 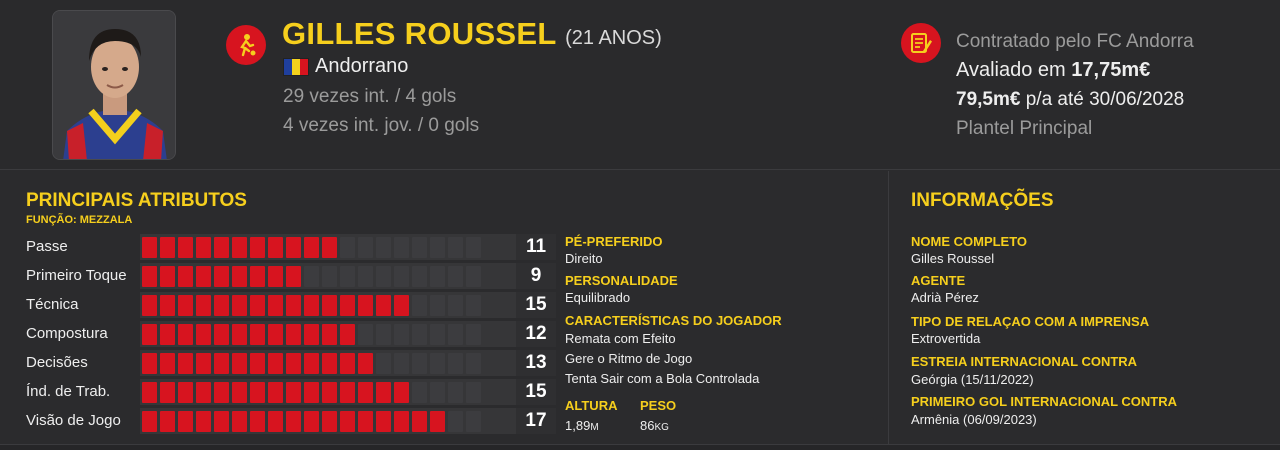 I want to click on personality-value: Equilibrado, so click(x=598, y=297).